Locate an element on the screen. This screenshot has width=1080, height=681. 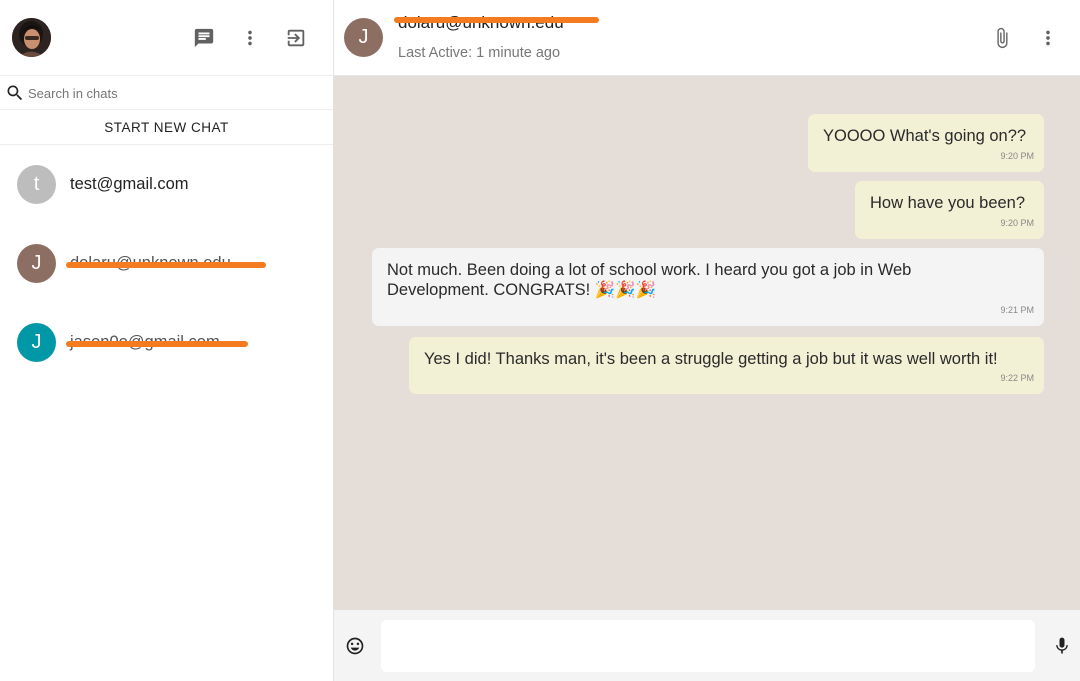
message-bubble-outgoing: How have you been? 9:20 PM is located at coordinates (949, 210).